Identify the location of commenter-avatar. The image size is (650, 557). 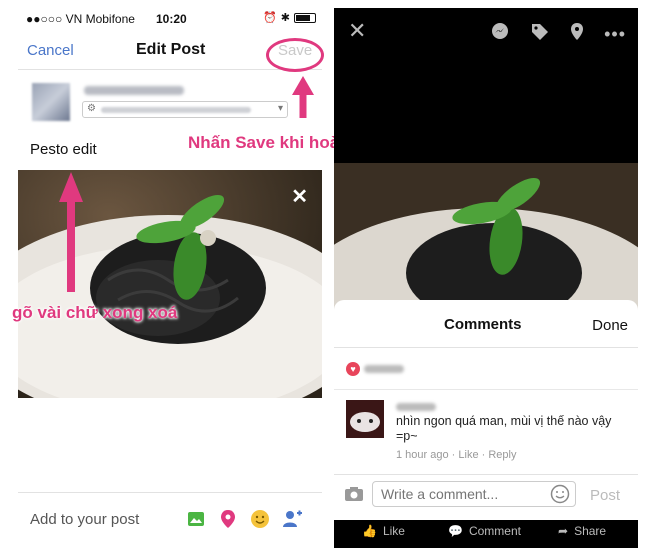
(365, 419).